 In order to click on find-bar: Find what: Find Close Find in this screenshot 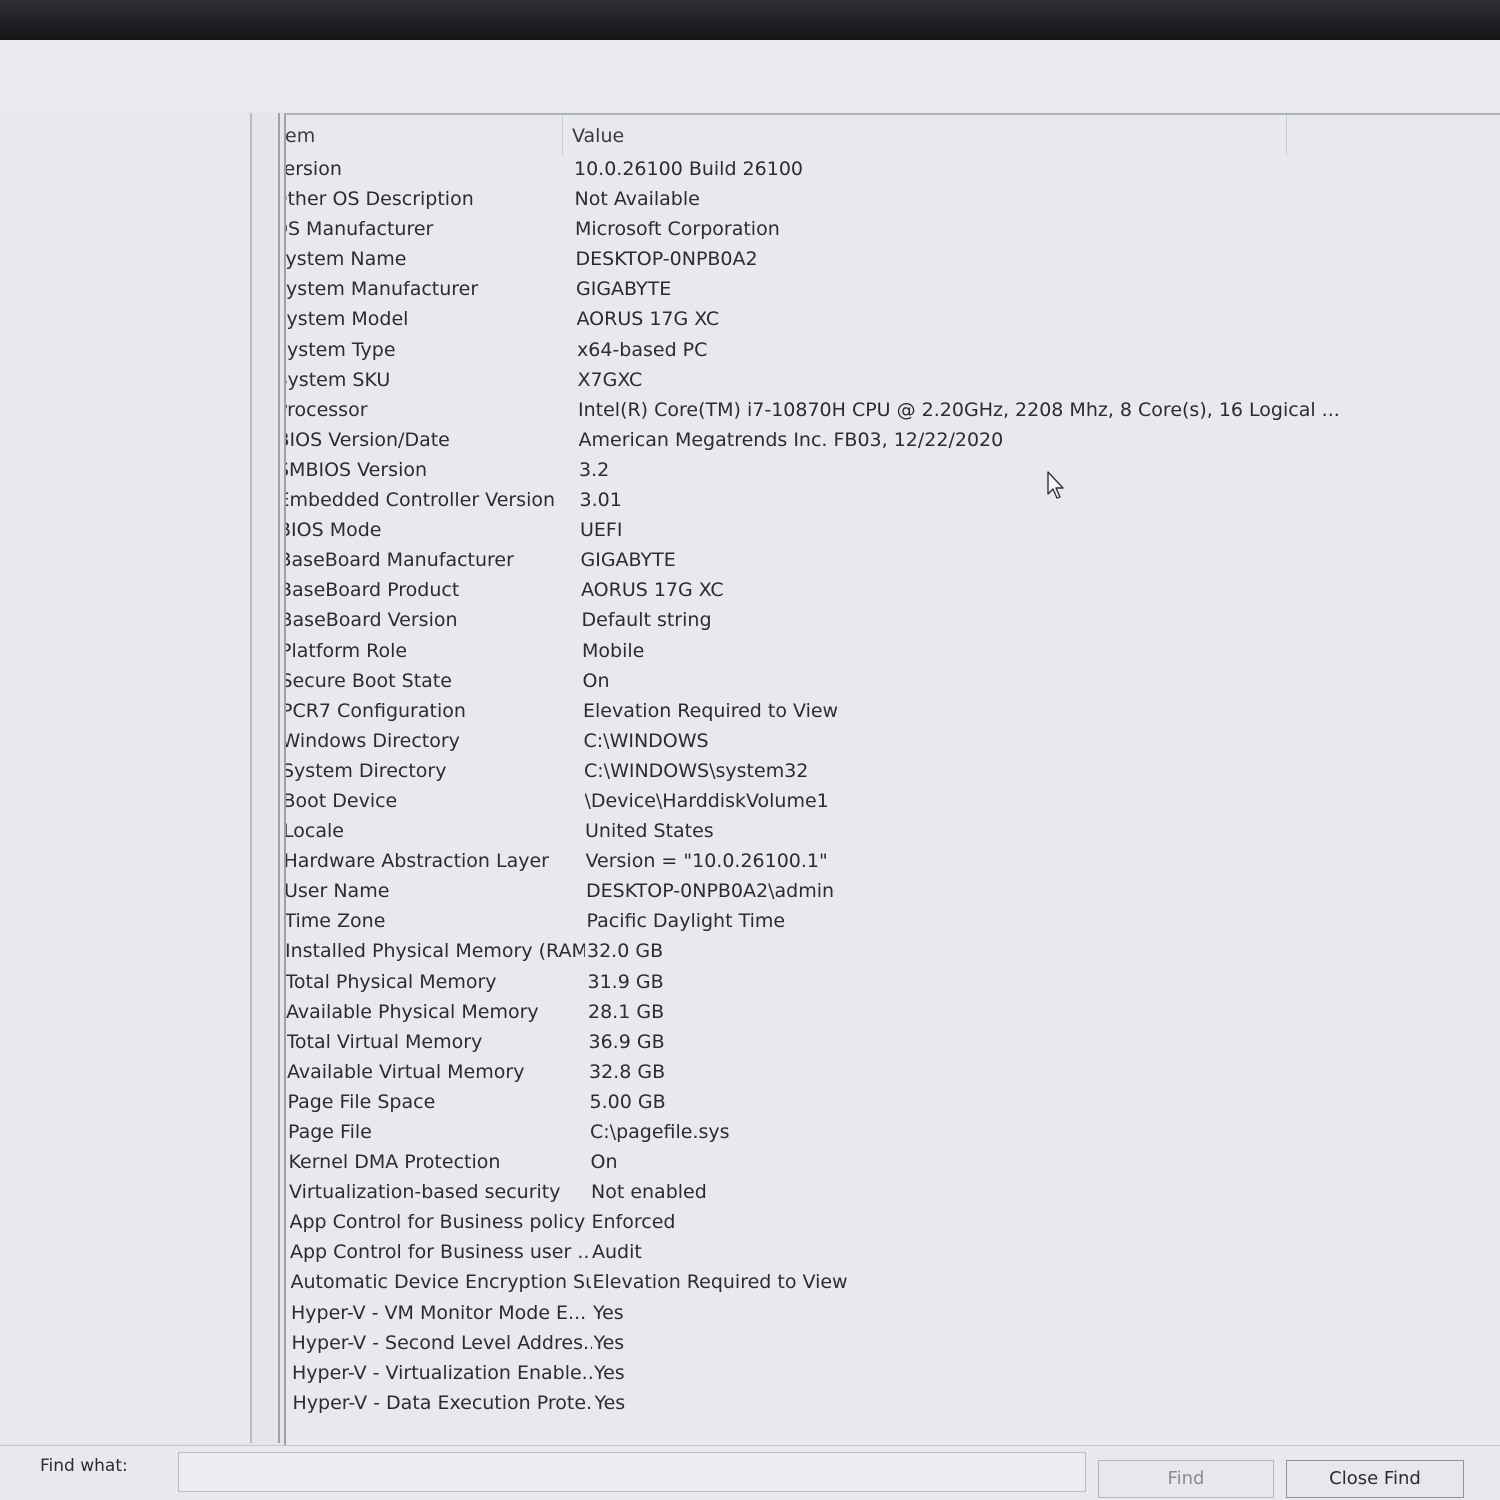, I will do `click(750, 1472)`.